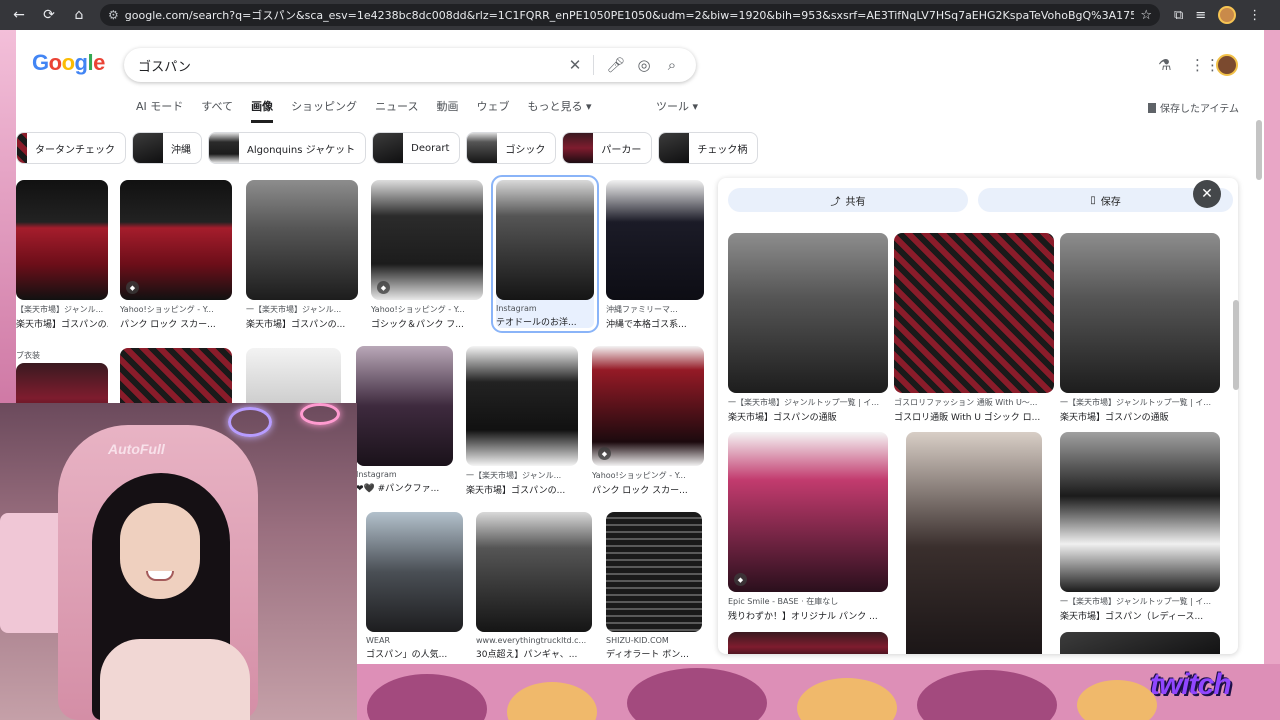 The width and height of the screenshot is (1280, 720). Describe the element at coordinates (71, 148) in the screenshot. I see `chip-tartan: タータンチェック` at that location.